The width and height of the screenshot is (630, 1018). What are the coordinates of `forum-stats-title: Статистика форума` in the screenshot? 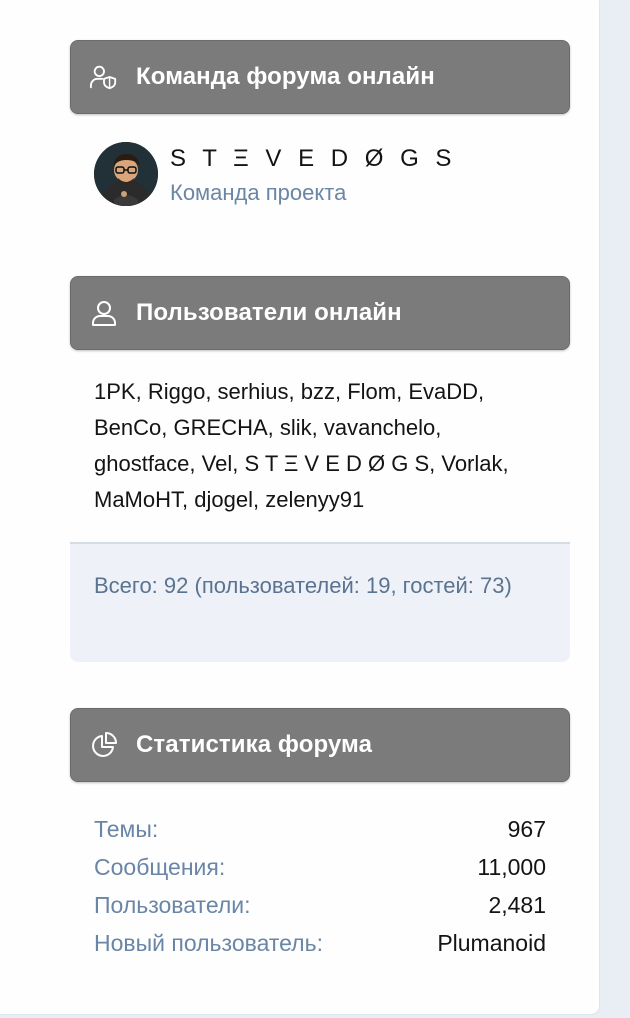 It's located at (254, 744).